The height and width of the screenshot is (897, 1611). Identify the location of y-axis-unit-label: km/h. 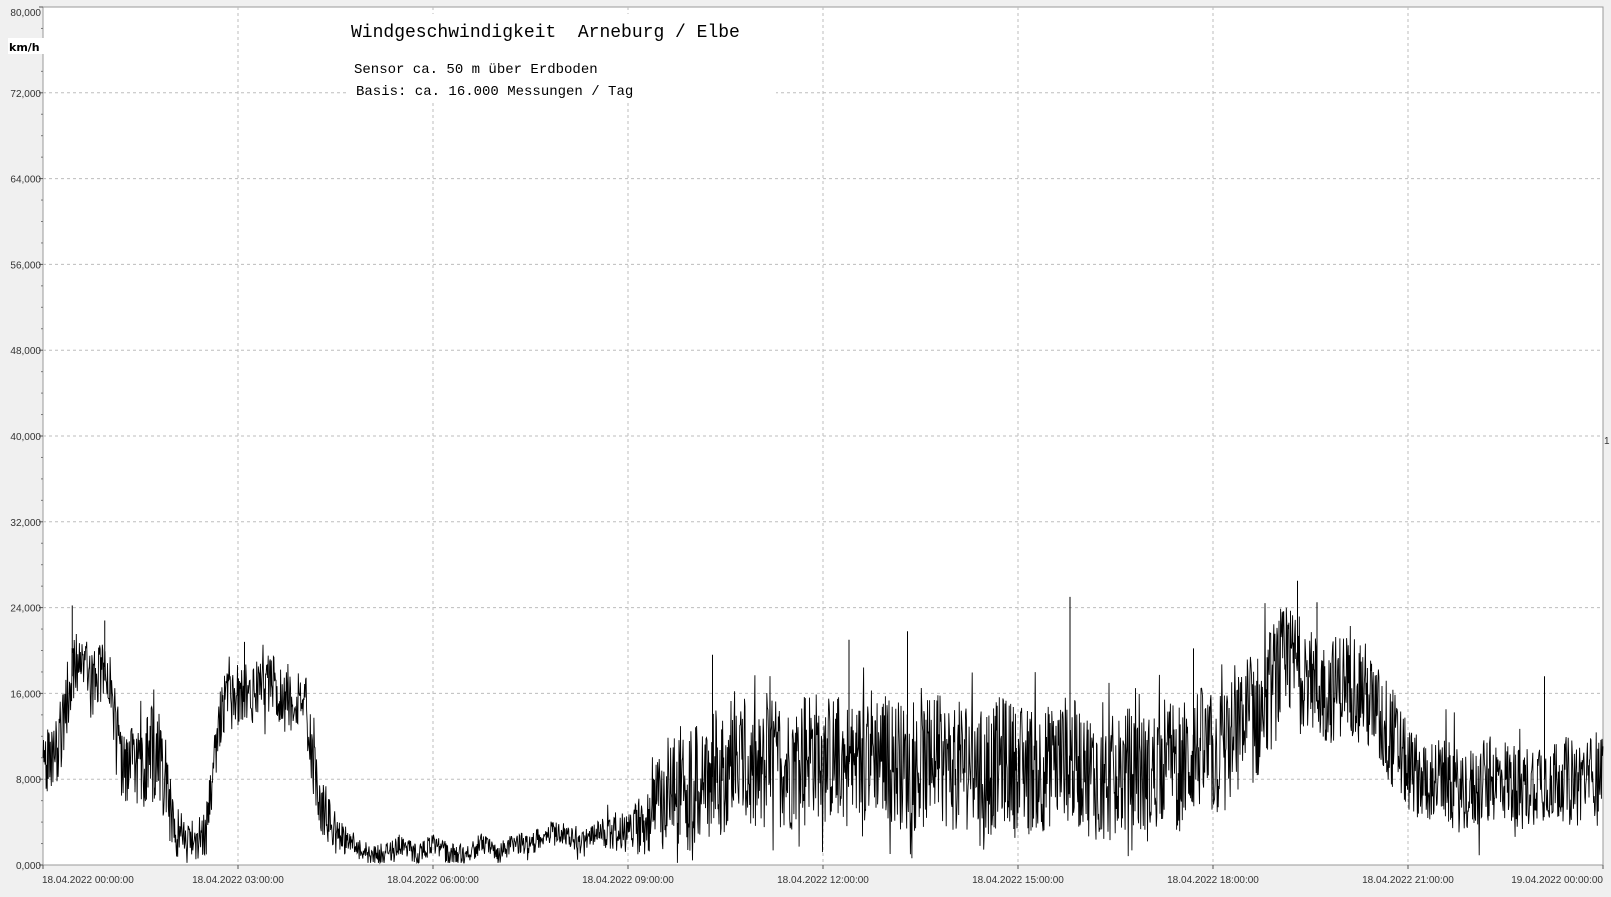
(24, 47).